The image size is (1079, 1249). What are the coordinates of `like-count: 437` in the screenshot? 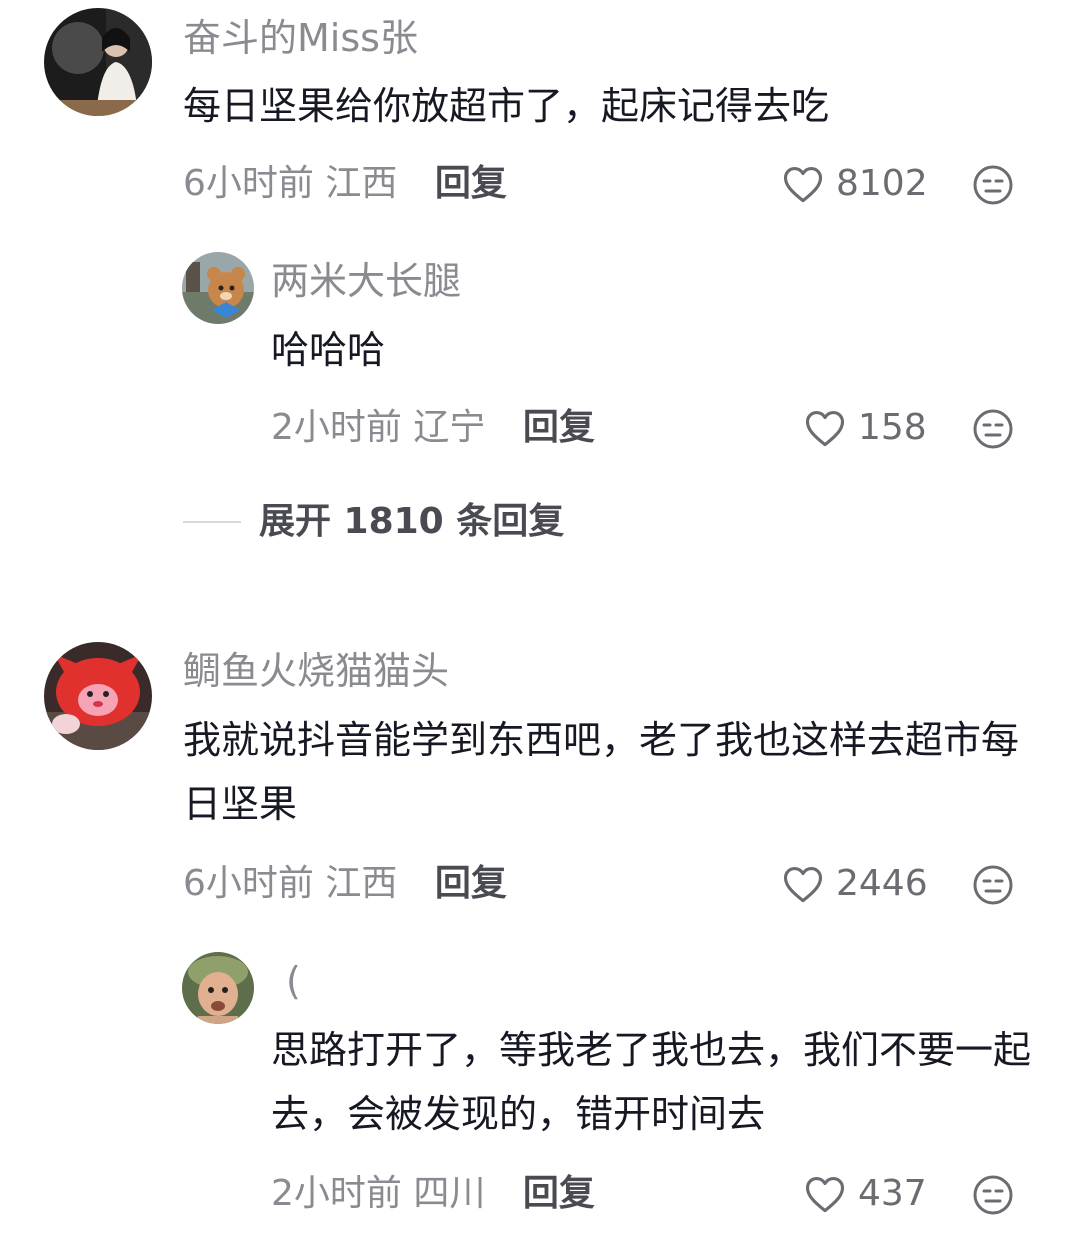 It's located at (892, 1193).